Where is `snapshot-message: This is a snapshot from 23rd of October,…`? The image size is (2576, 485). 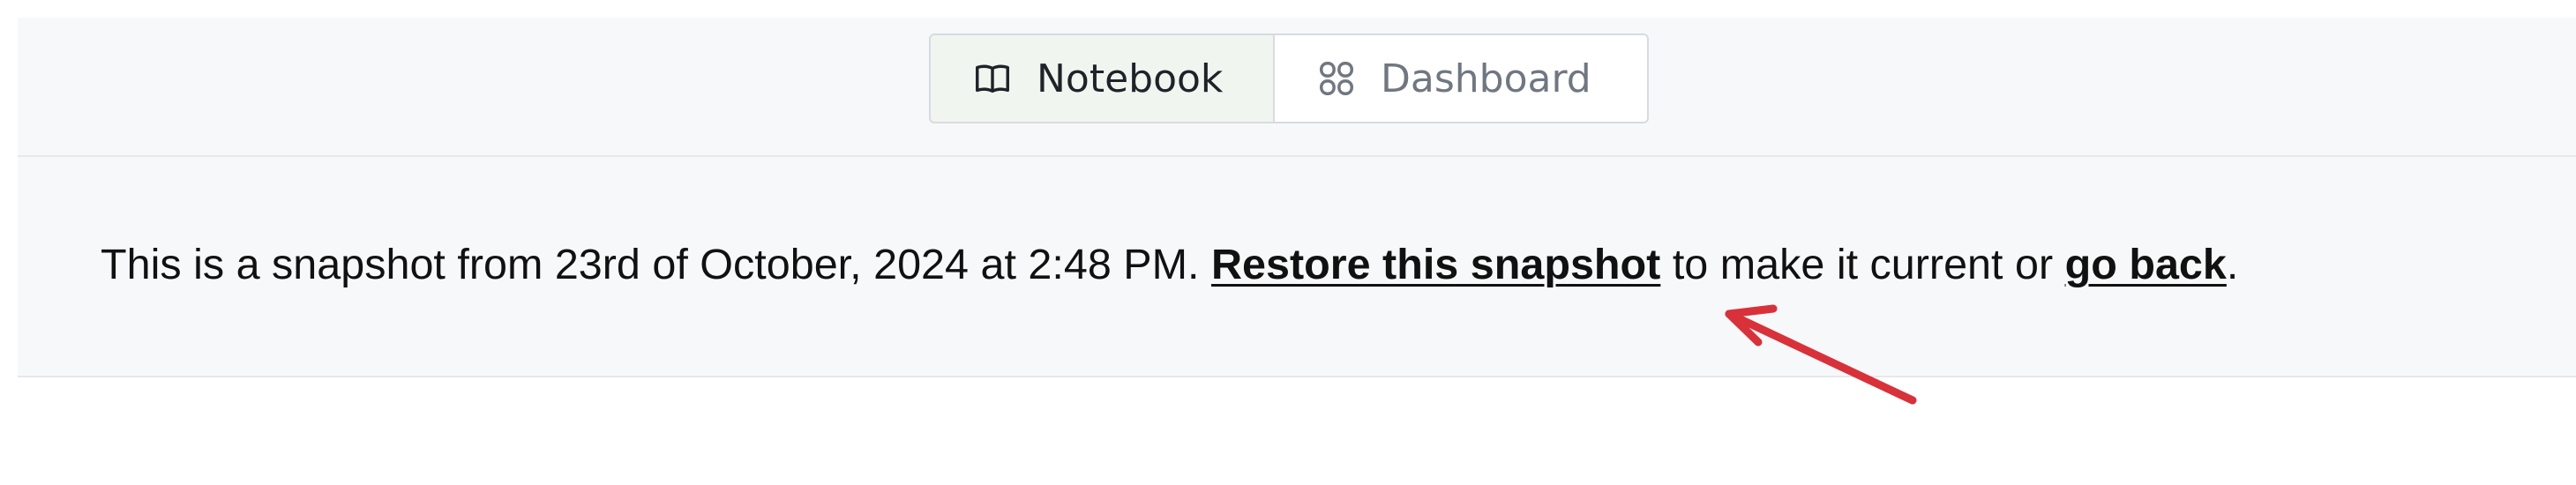 snapshot-message: This is a snapshot from 23rd of October,… is located at coordinates (1169, 264).